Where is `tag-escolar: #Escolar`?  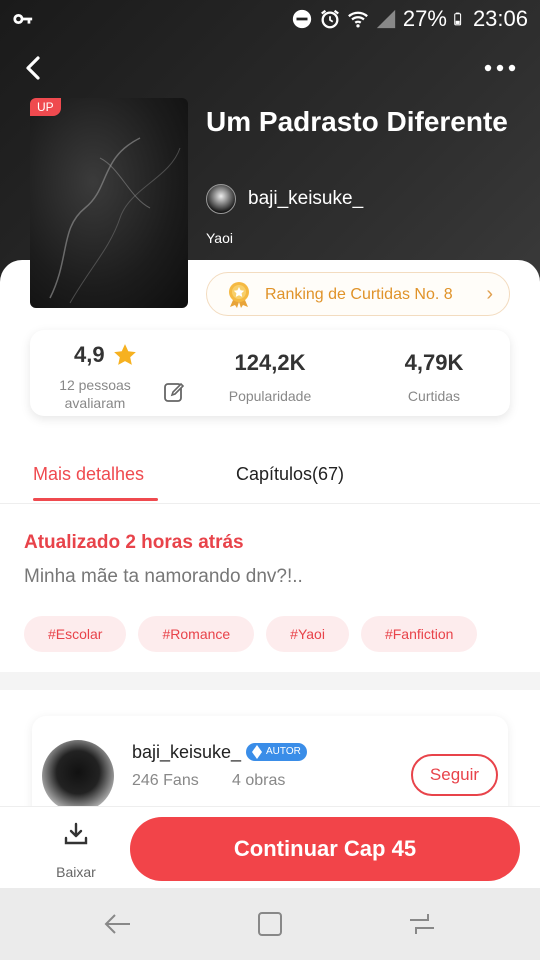 tag-escolar: #Escolar is located at coordinates (75, 634).